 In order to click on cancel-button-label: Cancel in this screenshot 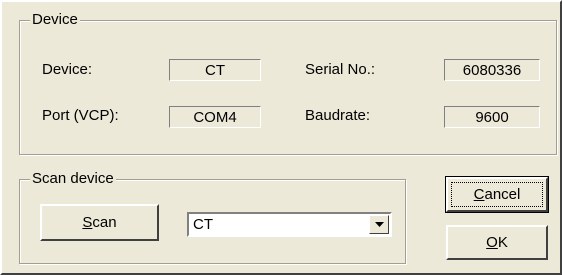, I will do `click(497, 194)`.